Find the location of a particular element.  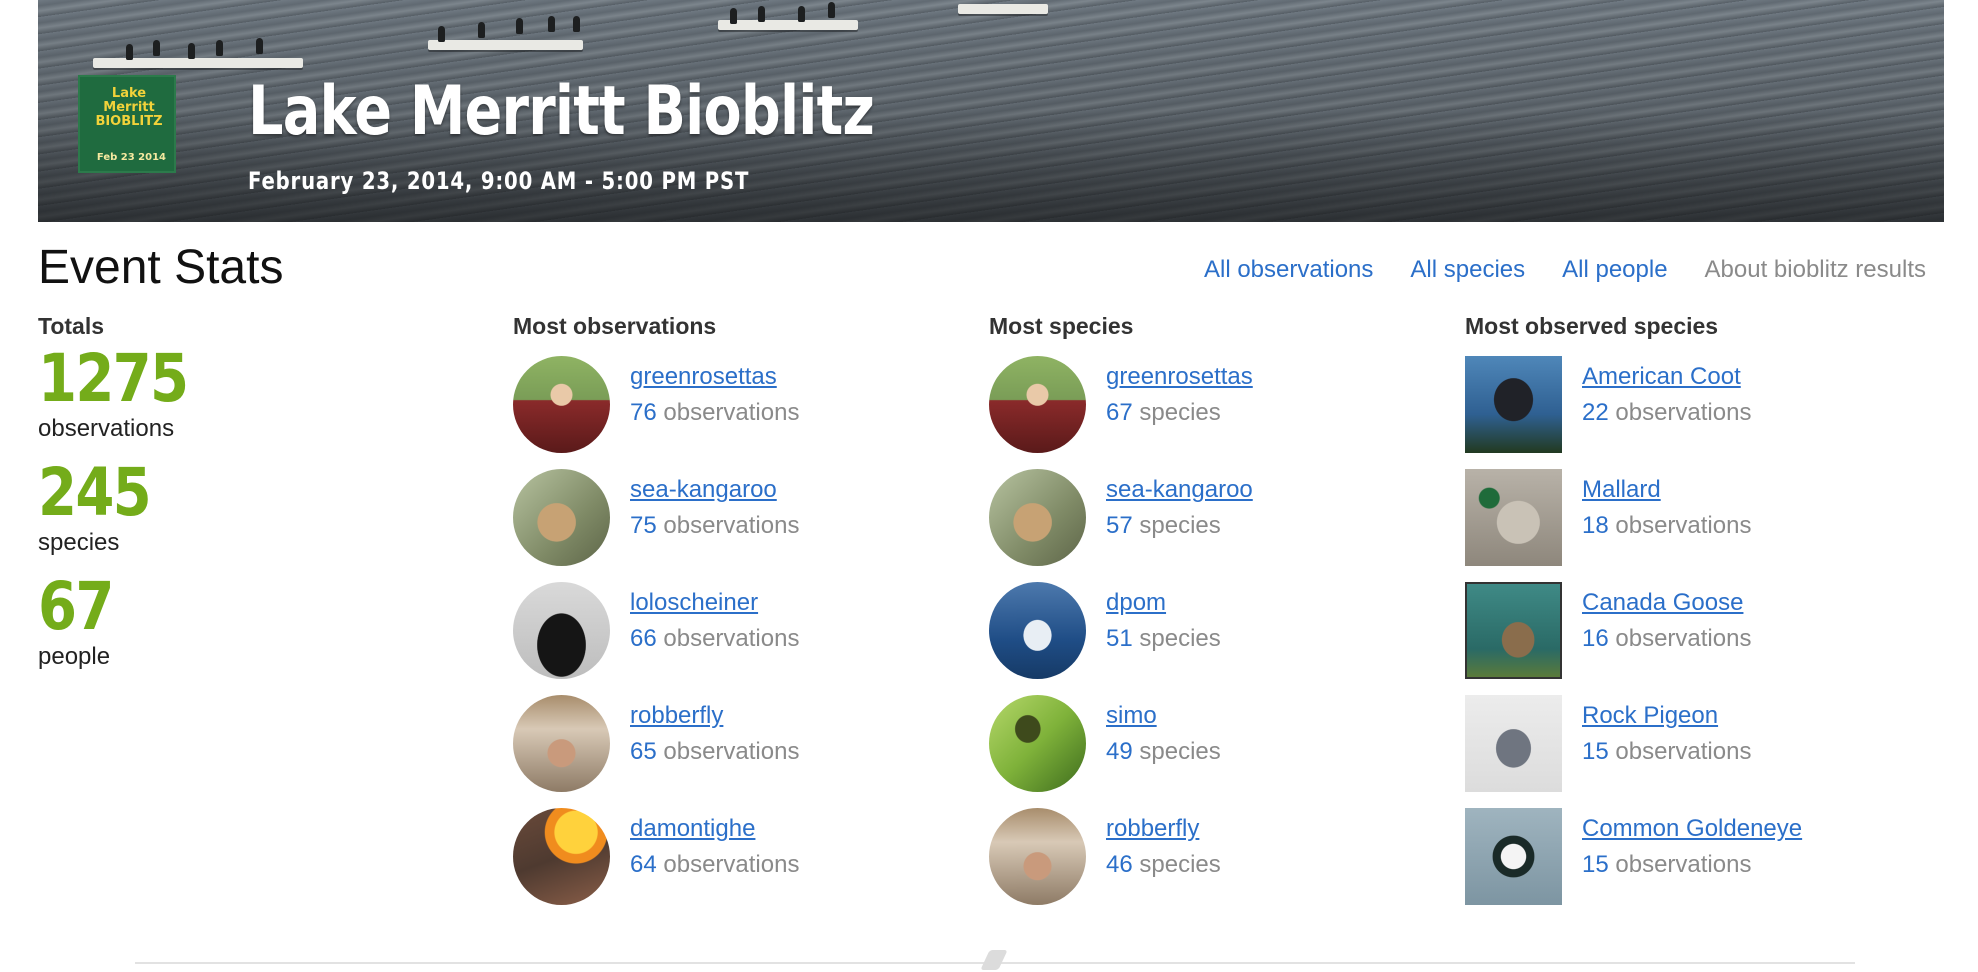

bioblitz-logo: Lake Merritt BIOBLITZ Feb 23 2014 is located at coordinates (127, 124).